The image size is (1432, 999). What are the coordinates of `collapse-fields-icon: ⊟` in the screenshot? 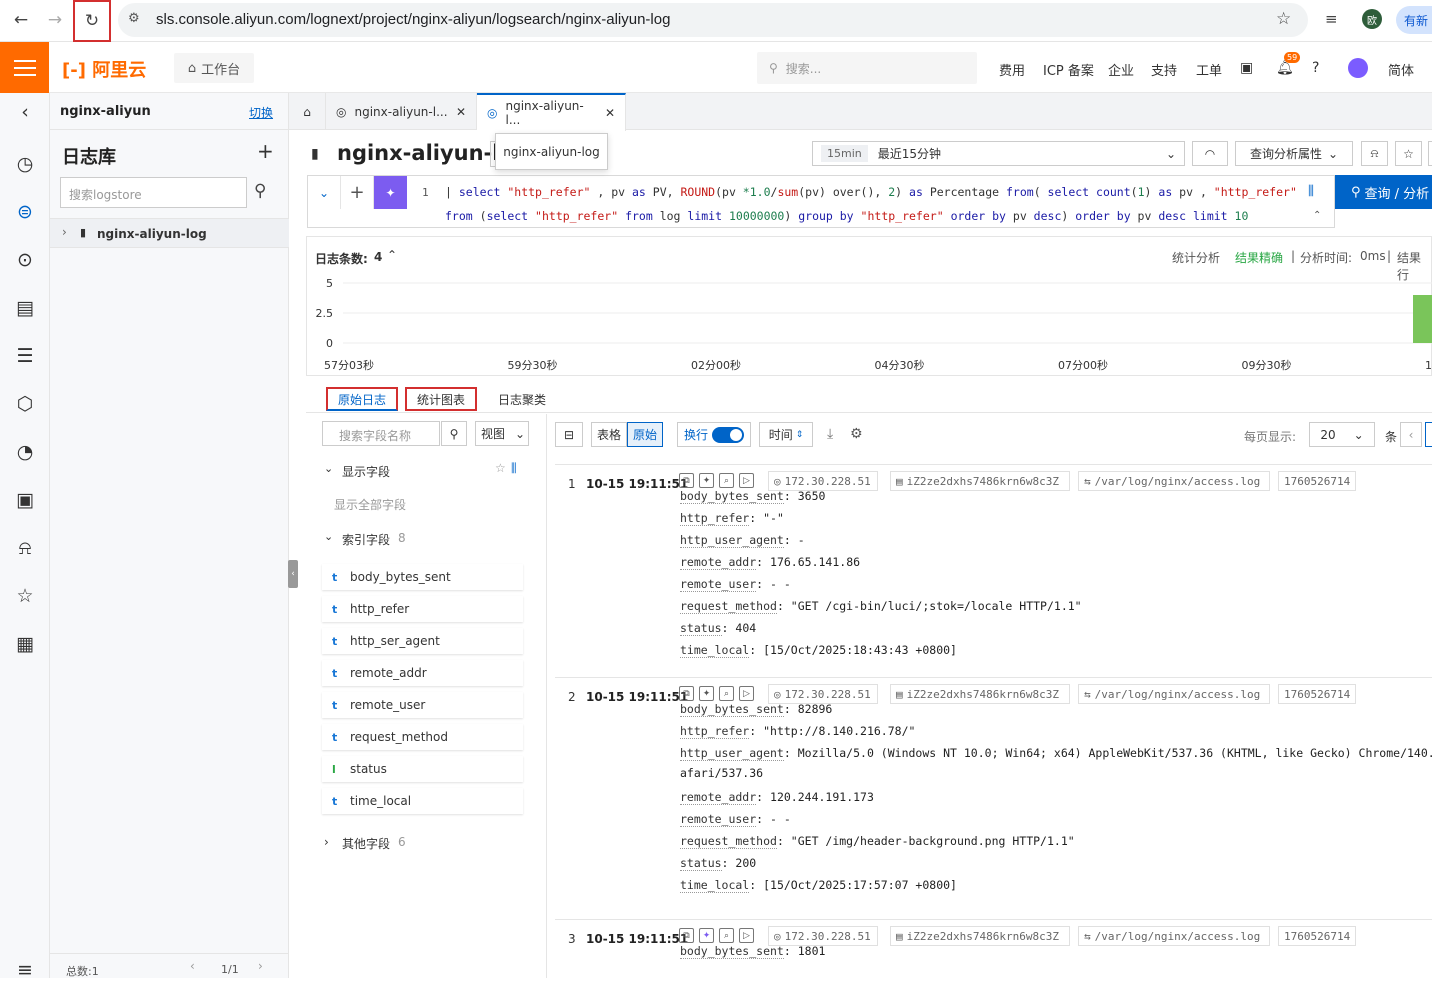 It's located at (569, 434).